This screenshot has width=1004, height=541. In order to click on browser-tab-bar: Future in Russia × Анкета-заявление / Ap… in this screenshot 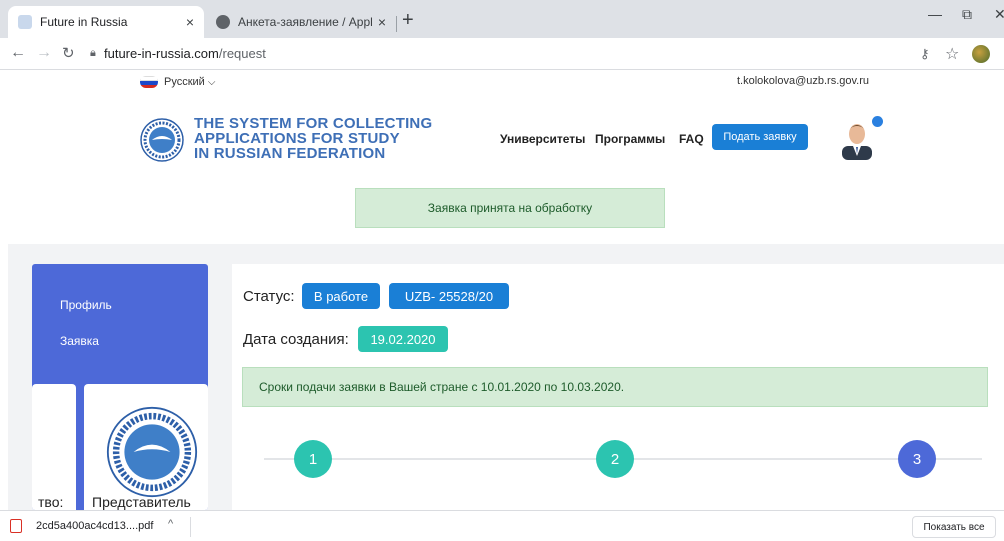, I will do `click(502, 19)`.